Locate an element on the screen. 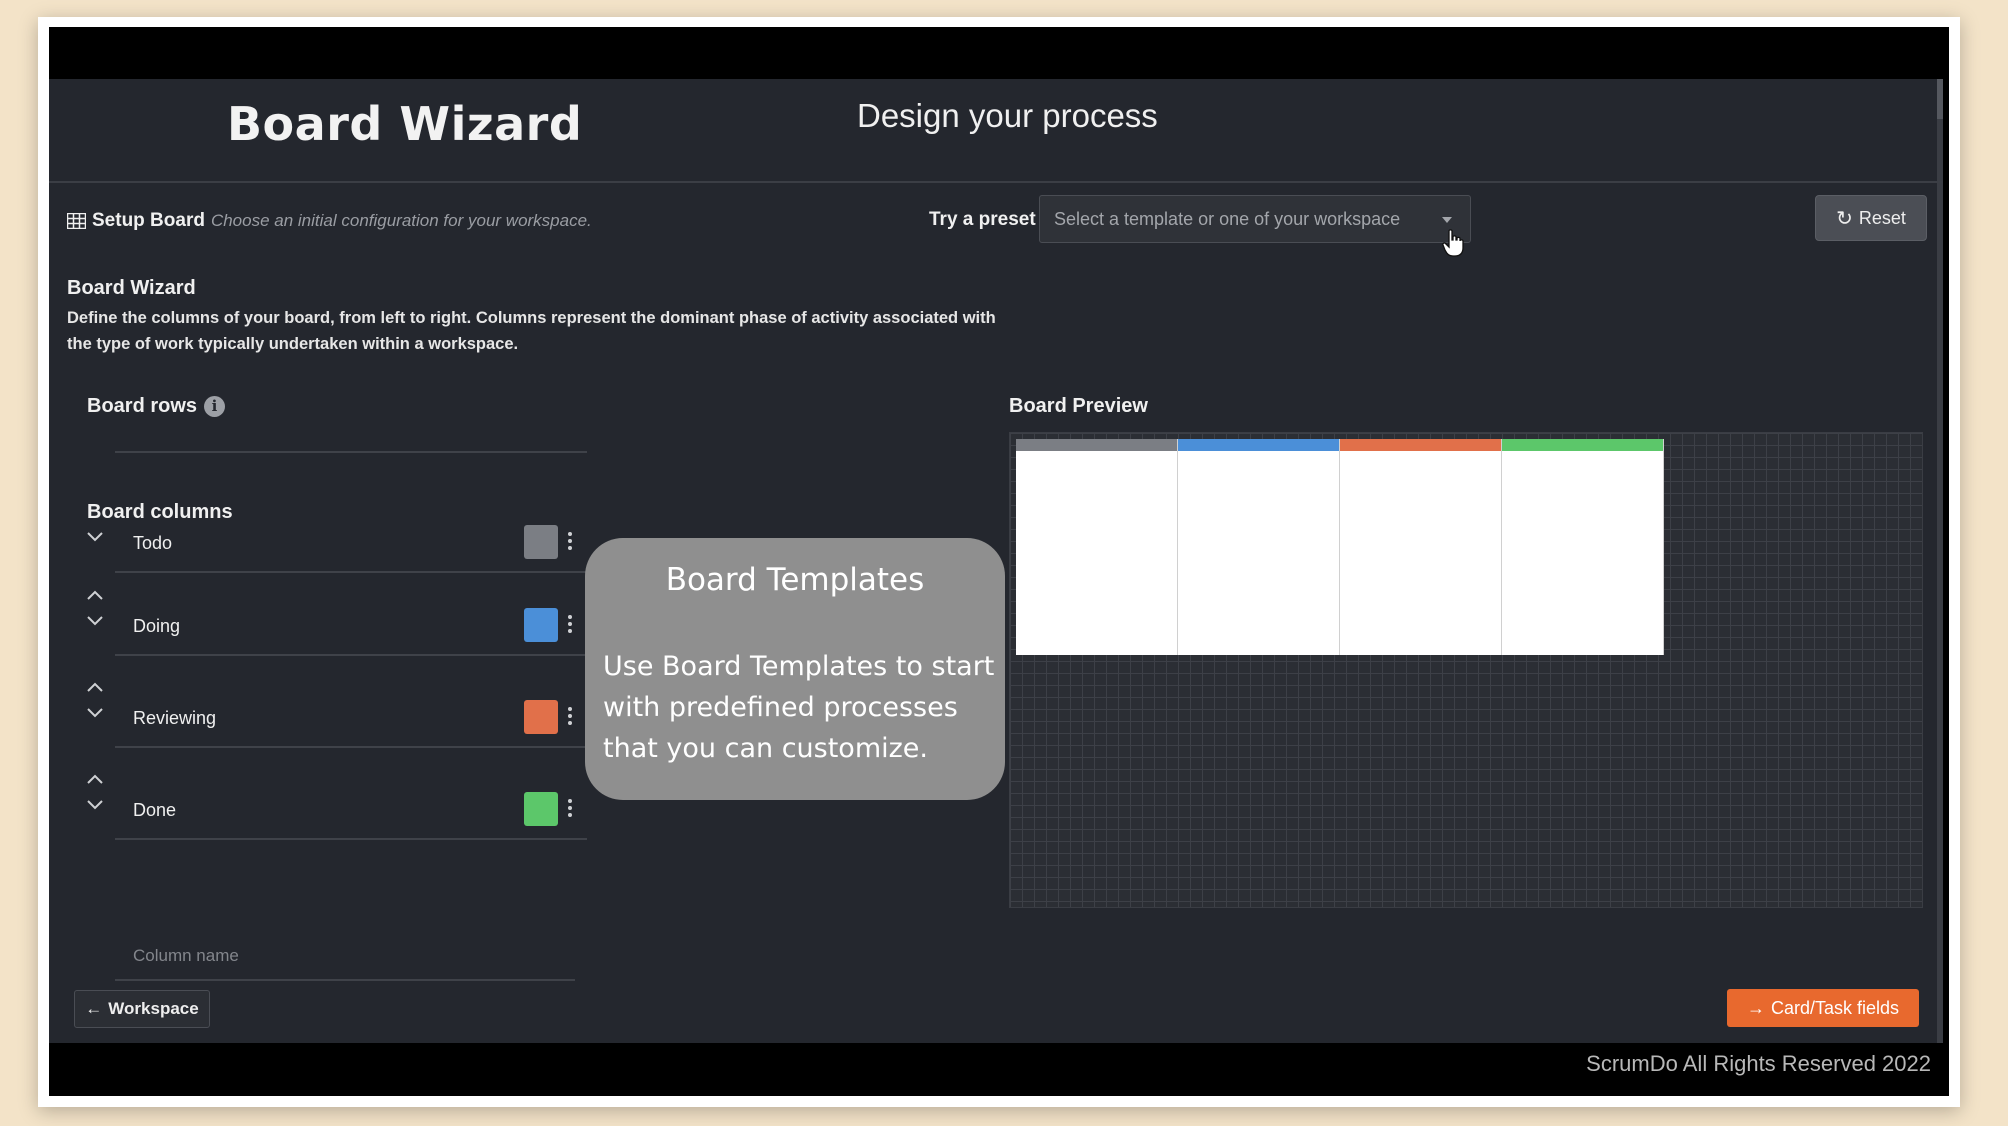  board-rows-text: Board rows is located at coordinates (142, 406).